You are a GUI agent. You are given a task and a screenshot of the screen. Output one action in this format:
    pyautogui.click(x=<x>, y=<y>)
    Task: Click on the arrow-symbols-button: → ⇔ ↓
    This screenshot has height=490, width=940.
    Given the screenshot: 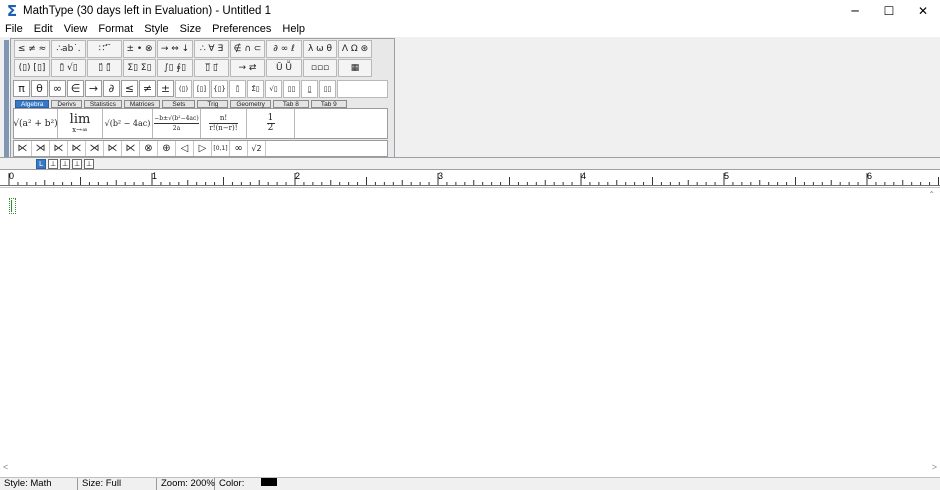 What is the action you would take?
    pyautogui.click(x=175, y=49)
    